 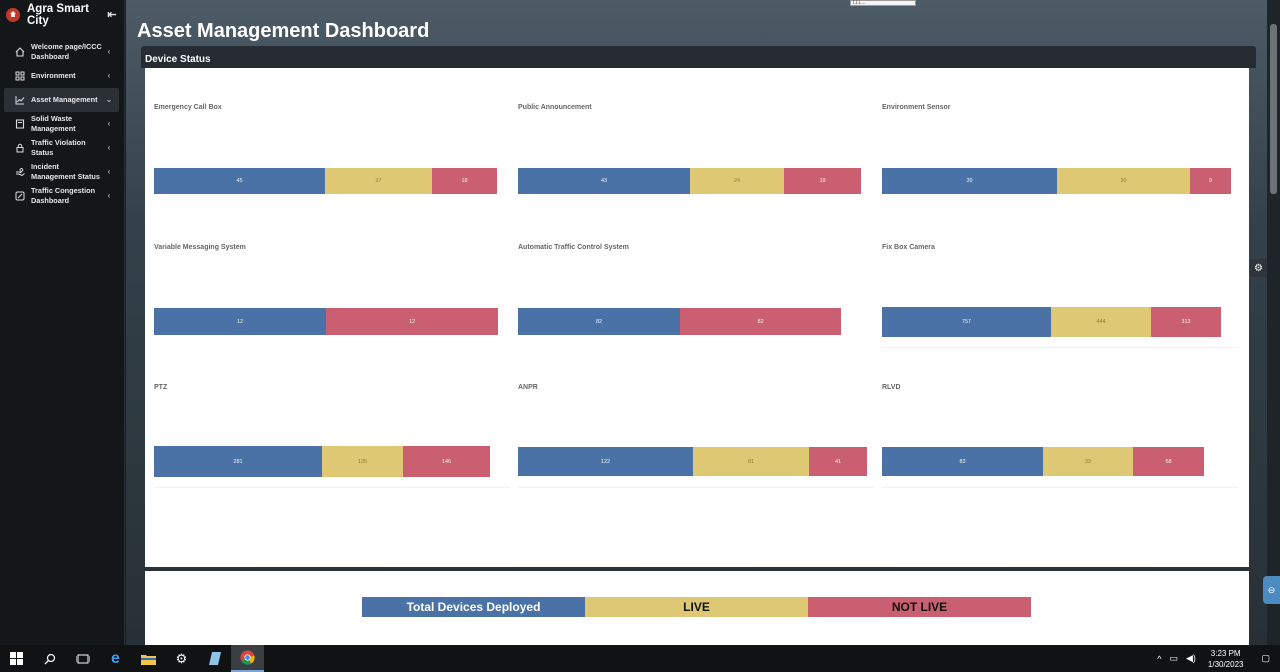 I want to click on chevron-down-icon: ⌄, so click(x=109, y=99).